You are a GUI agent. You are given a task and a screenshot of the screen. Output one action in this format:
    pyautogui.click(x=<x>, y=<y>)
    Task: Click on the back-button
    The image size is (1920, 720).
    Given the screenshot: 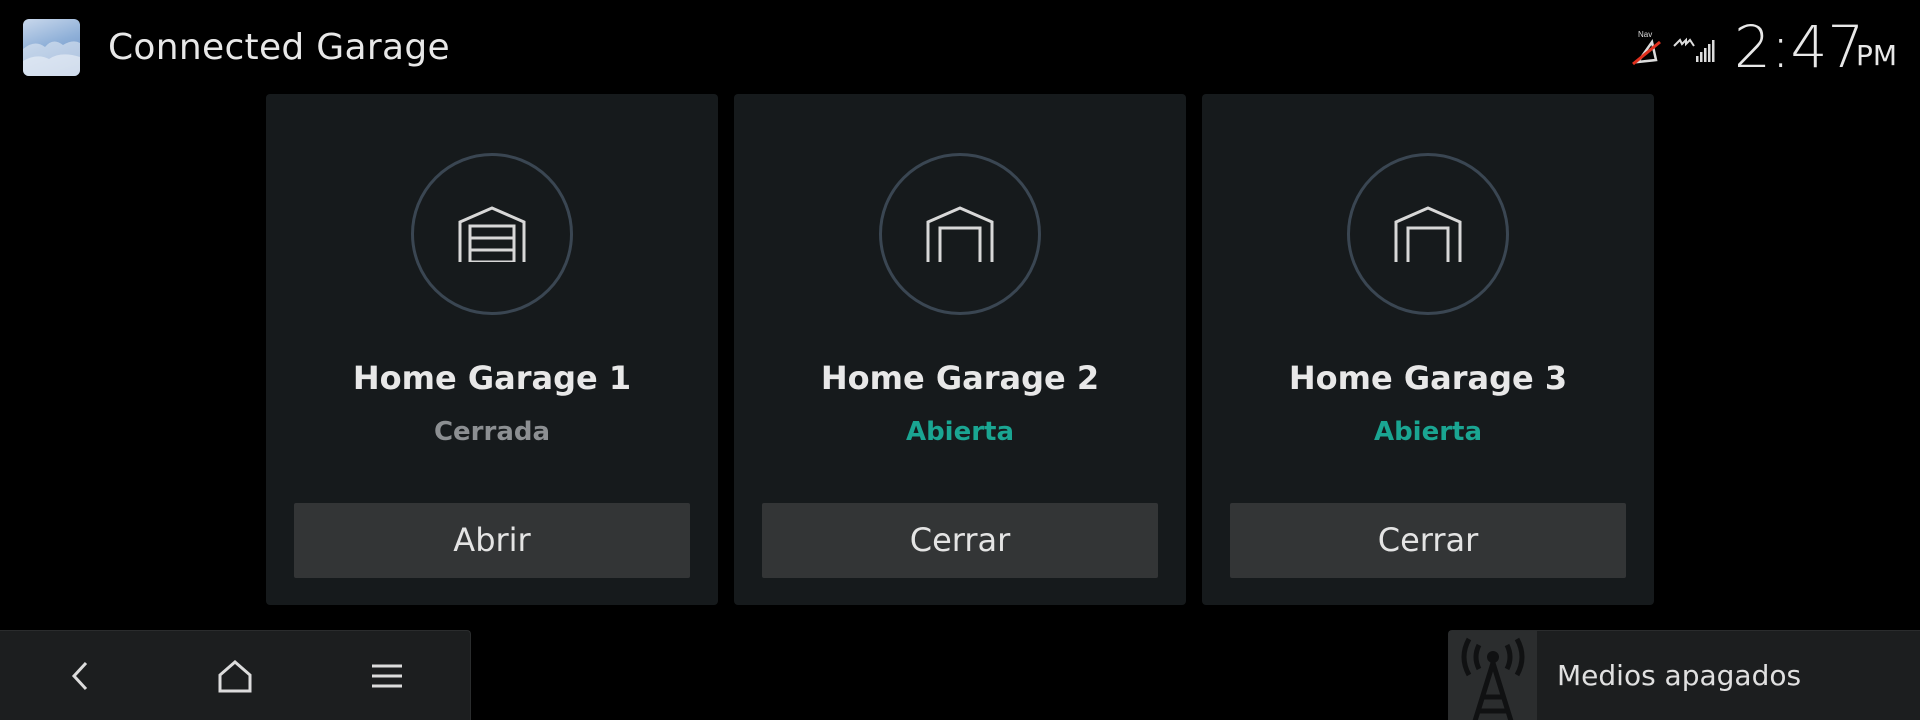 What is the action you would take?
    pyautogui.click(x=80, y=676)
    